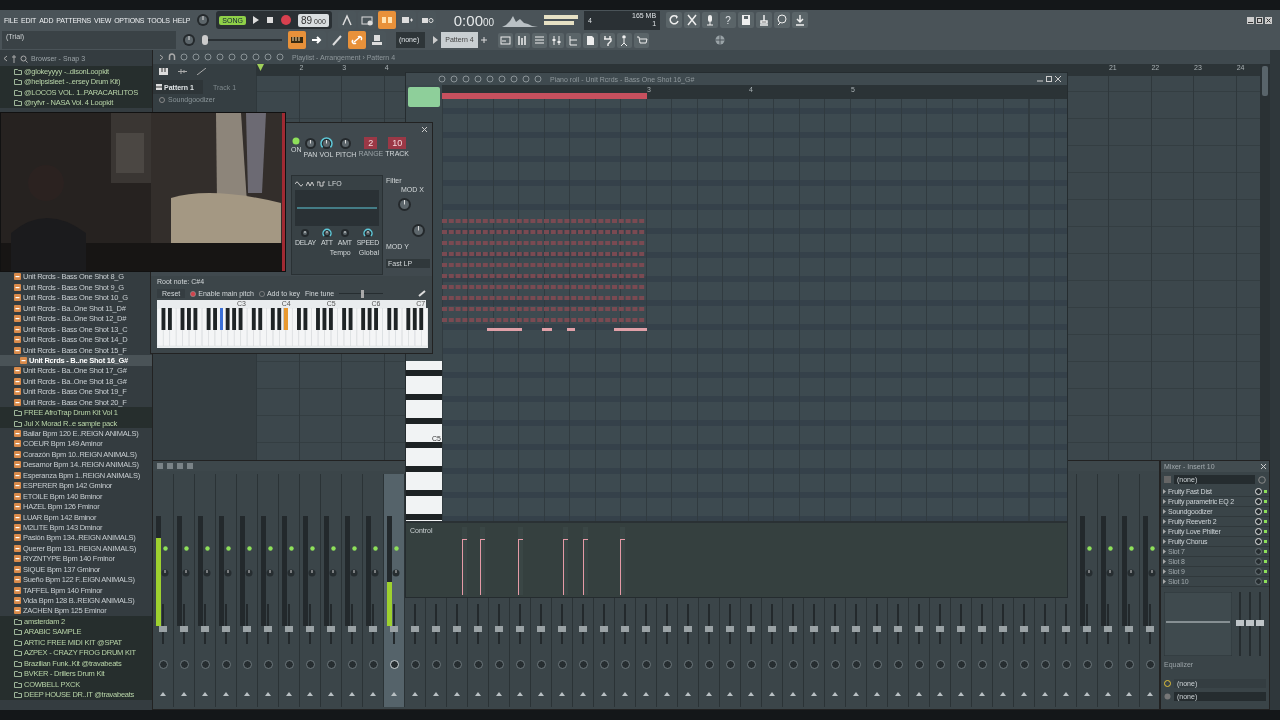  Describe the element at coordinates (474, 20) in the screenshot. I see `time-display: 0:0000` at that location.